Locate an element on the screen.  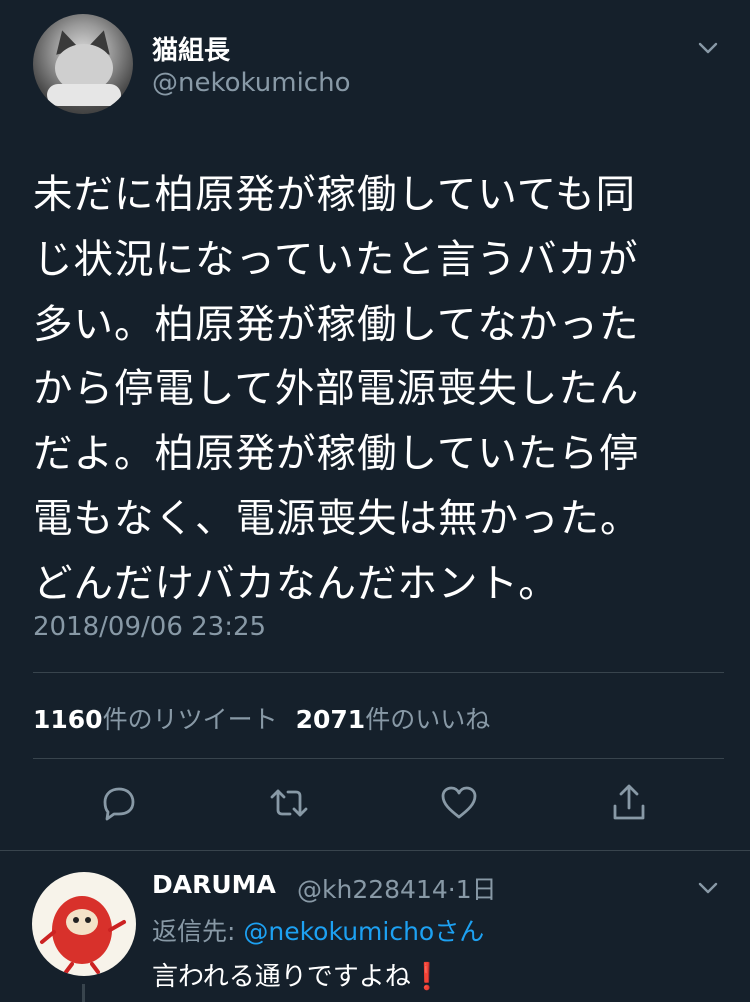
reply-button is located at coordinates (119, 803).